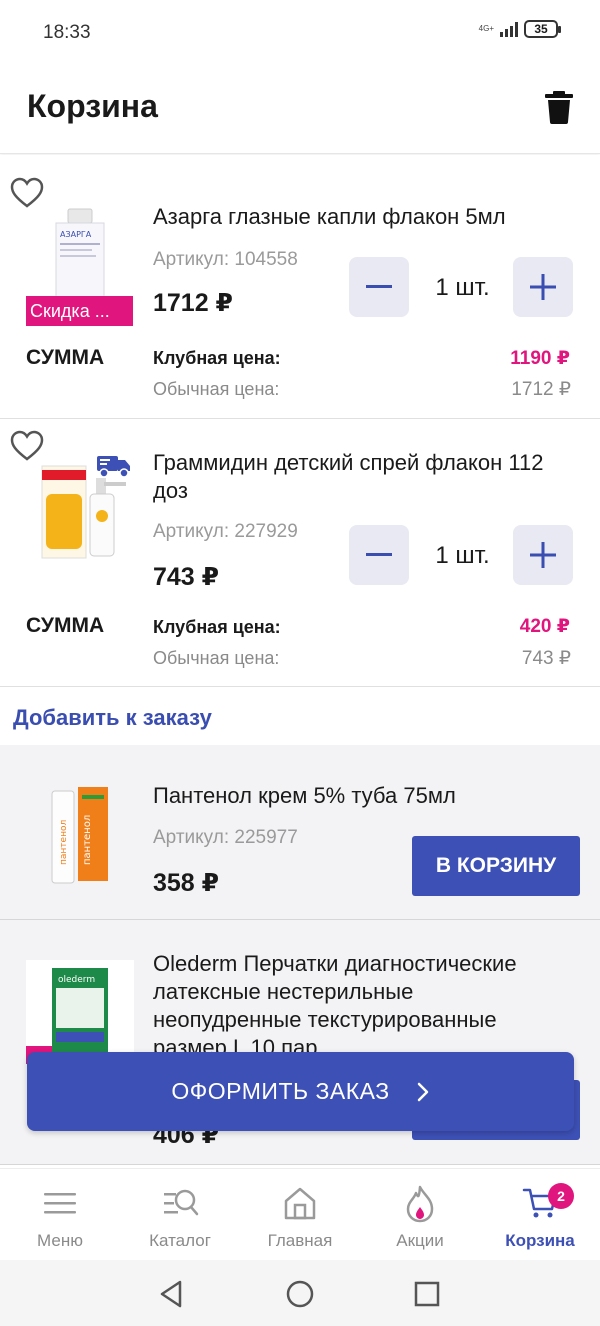 The image size is (600, 1326). I want to click on nav-catalog: Каталог, so click(180, 1215).